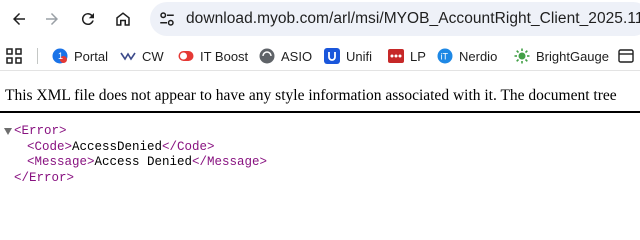 This screenshot has width=640, height=240. What do you see at coordinates (186, 56) in the screenshot?
I see `it-boost-icon` at bounding box center [186, 56].